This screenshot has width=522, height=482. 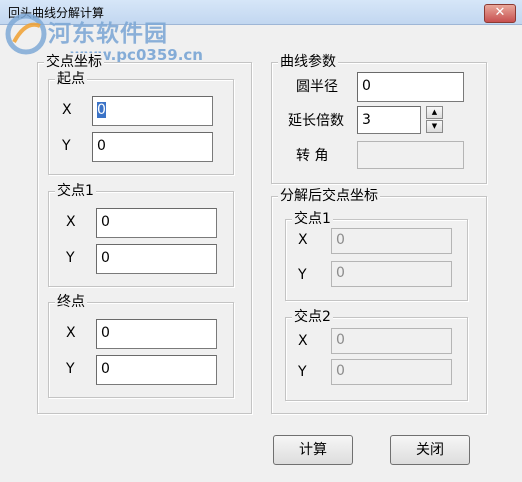 I want to click on decomposed-jd1-y-field: 0, so click(x=391, y=274).